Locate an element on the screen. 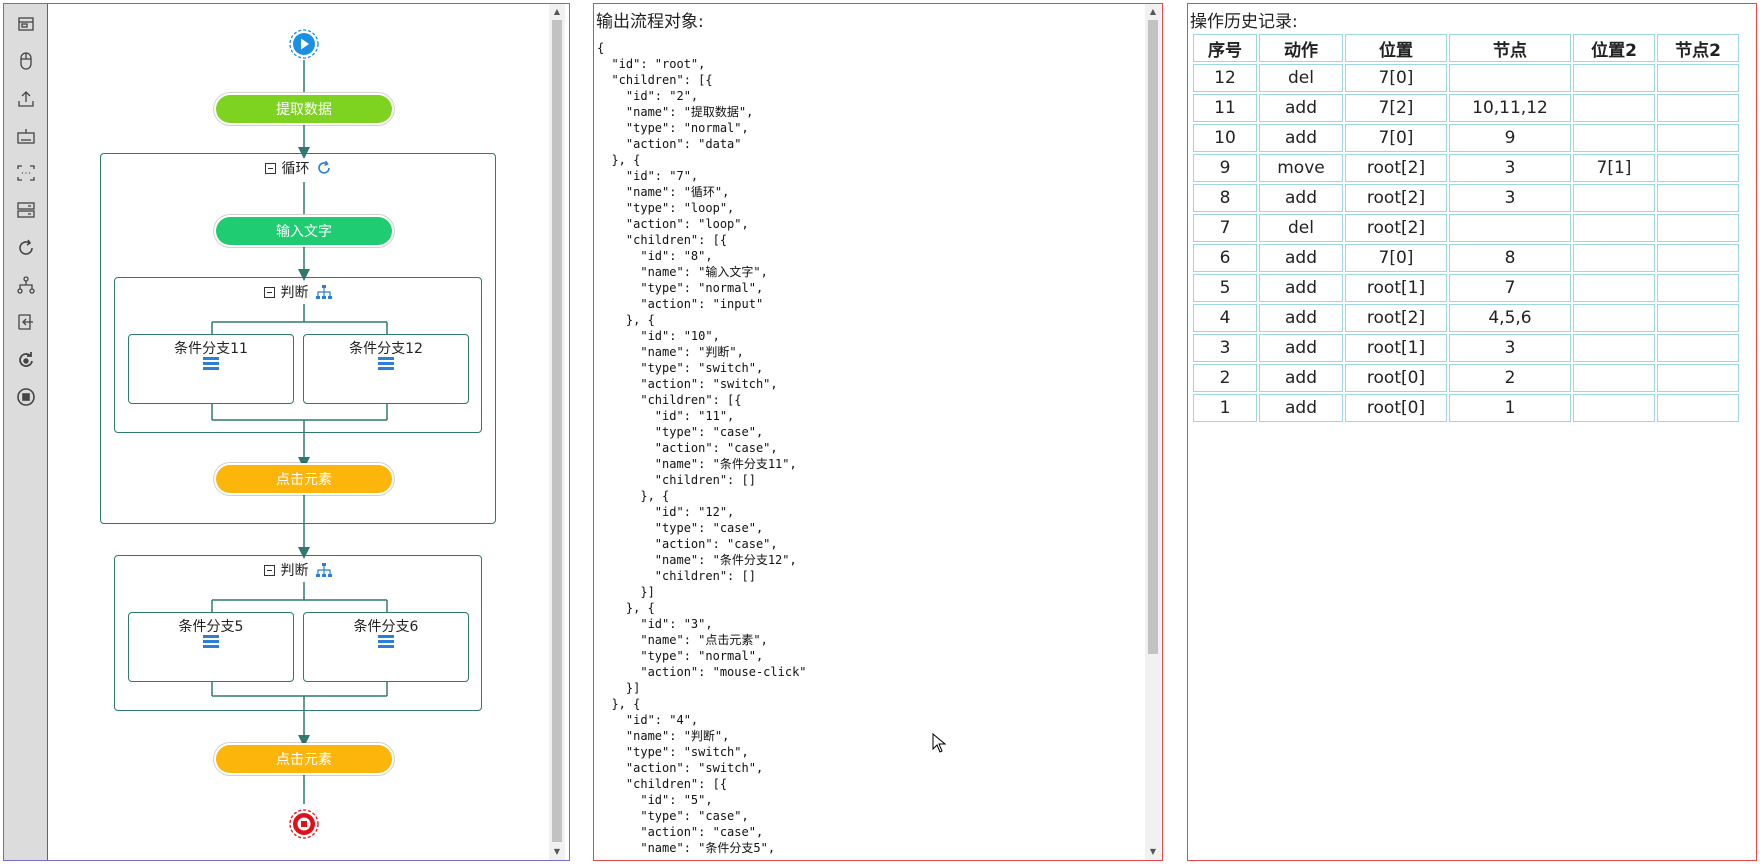 This screenshot has width=1760, height=864. table-cell: root[0] is located at coordinates (1396, 408).